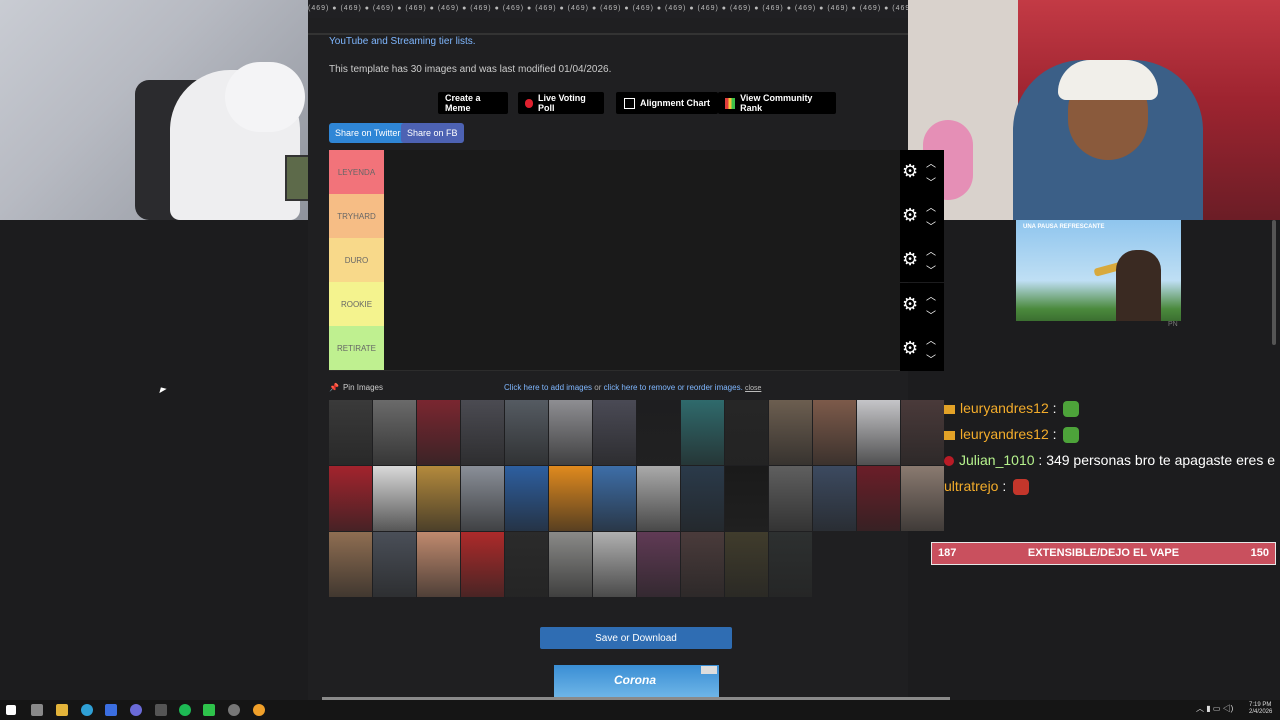 This screenshot has width=1280, height=720. Describe the element at coordinates (356, 172) in the screenshot. I see `tier-label: LEYENDA` at that location.